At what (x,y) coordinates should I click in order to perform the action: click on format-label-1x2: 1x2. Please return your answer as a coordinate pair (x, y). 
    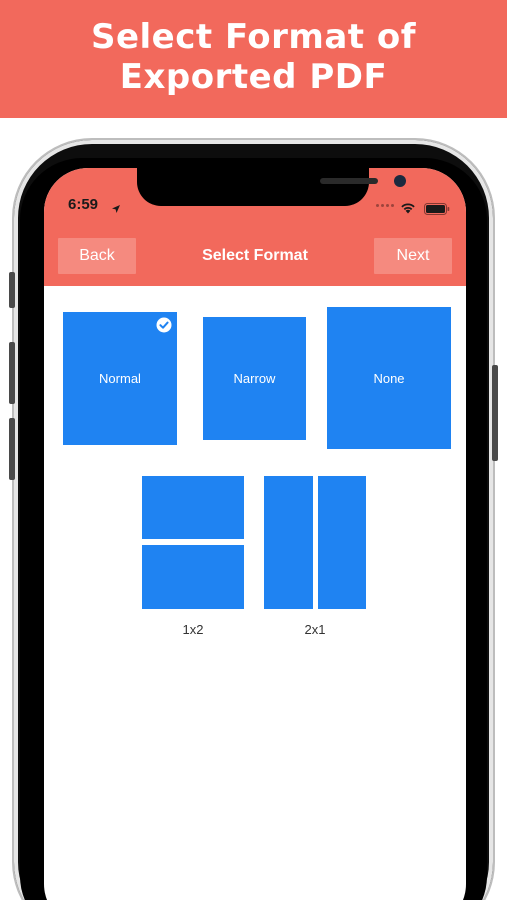
    Looking at the image, I should click on (193, 629).